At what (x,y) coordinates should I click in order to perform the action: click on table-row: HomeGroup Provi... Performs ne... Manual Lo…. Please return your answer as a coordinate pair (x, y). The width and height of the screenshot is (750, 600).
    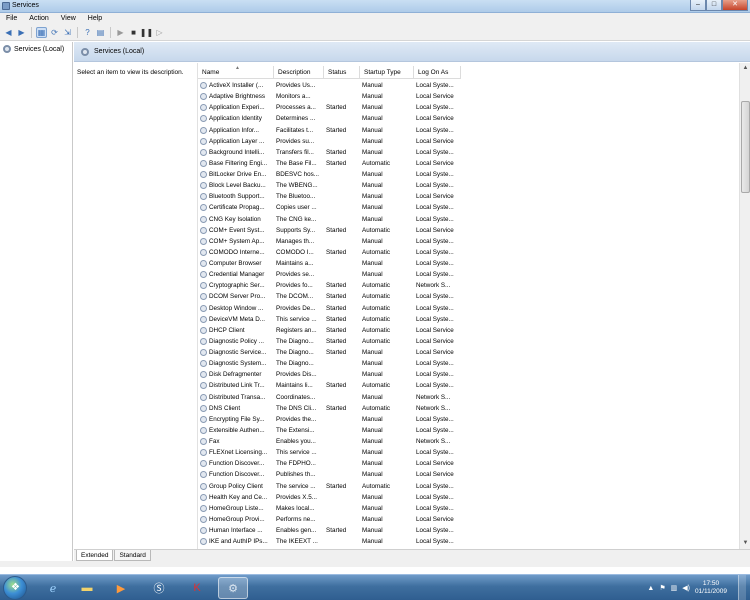
    Looking at the image, I should click on (330, 519).